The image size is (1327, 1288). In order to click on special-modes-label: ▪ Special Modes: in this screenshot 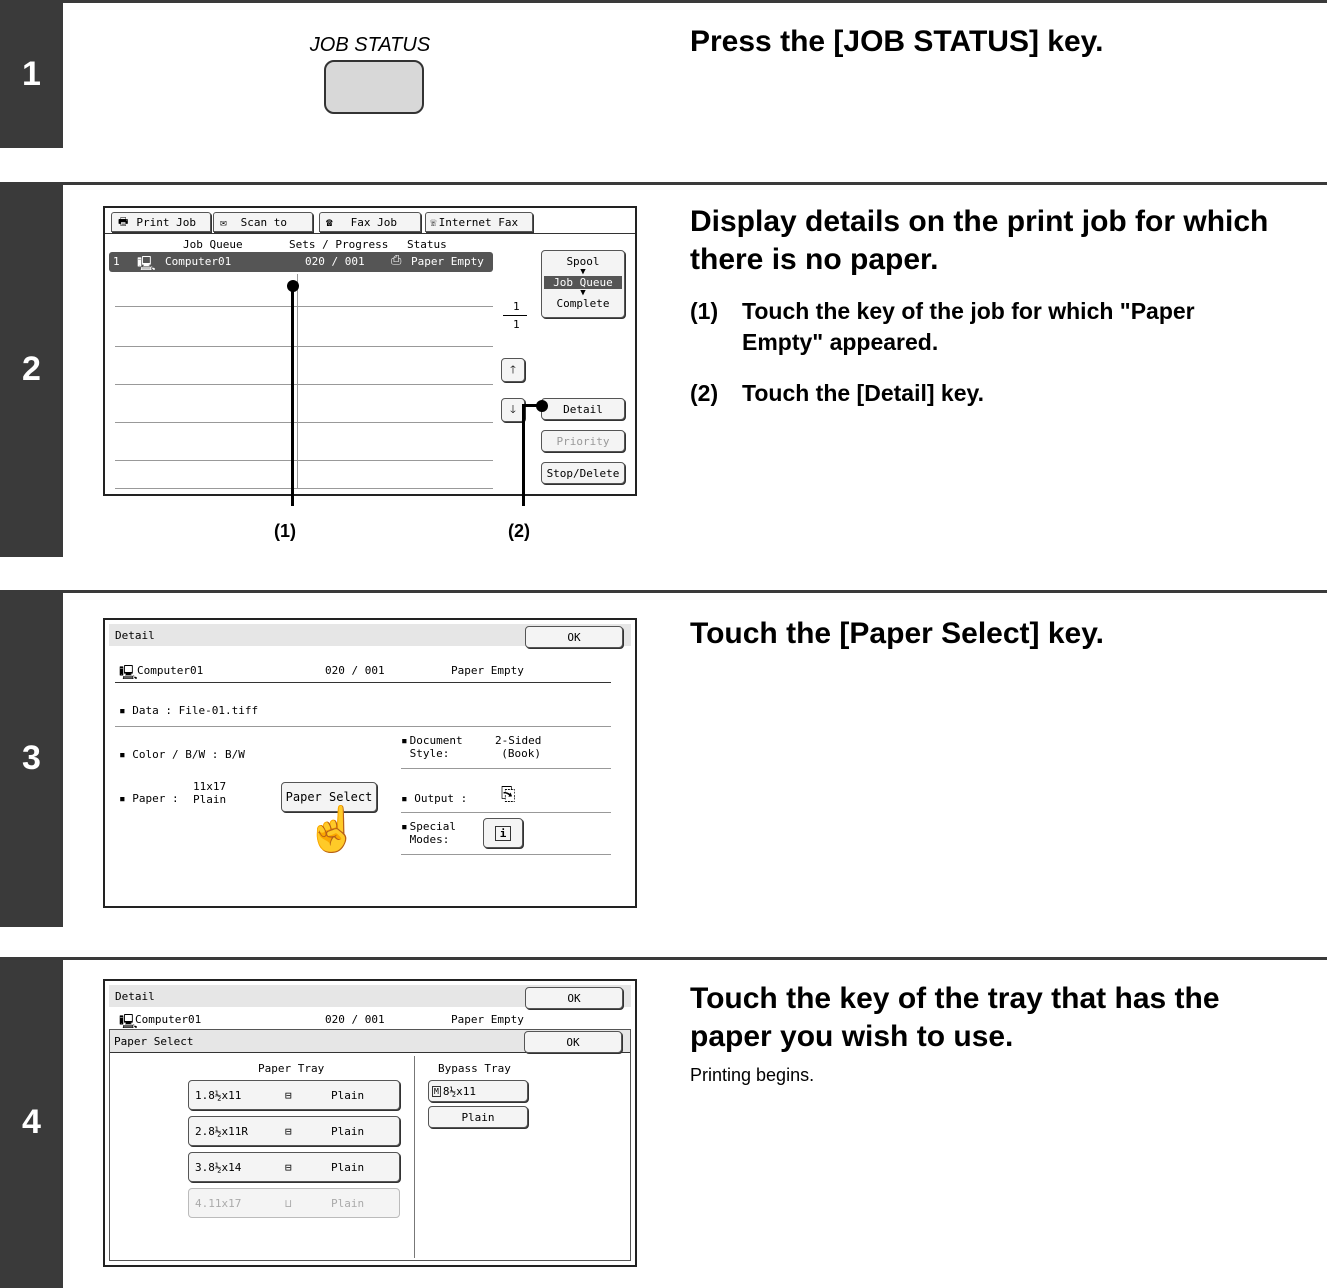, I will do `click(428, 833)`.